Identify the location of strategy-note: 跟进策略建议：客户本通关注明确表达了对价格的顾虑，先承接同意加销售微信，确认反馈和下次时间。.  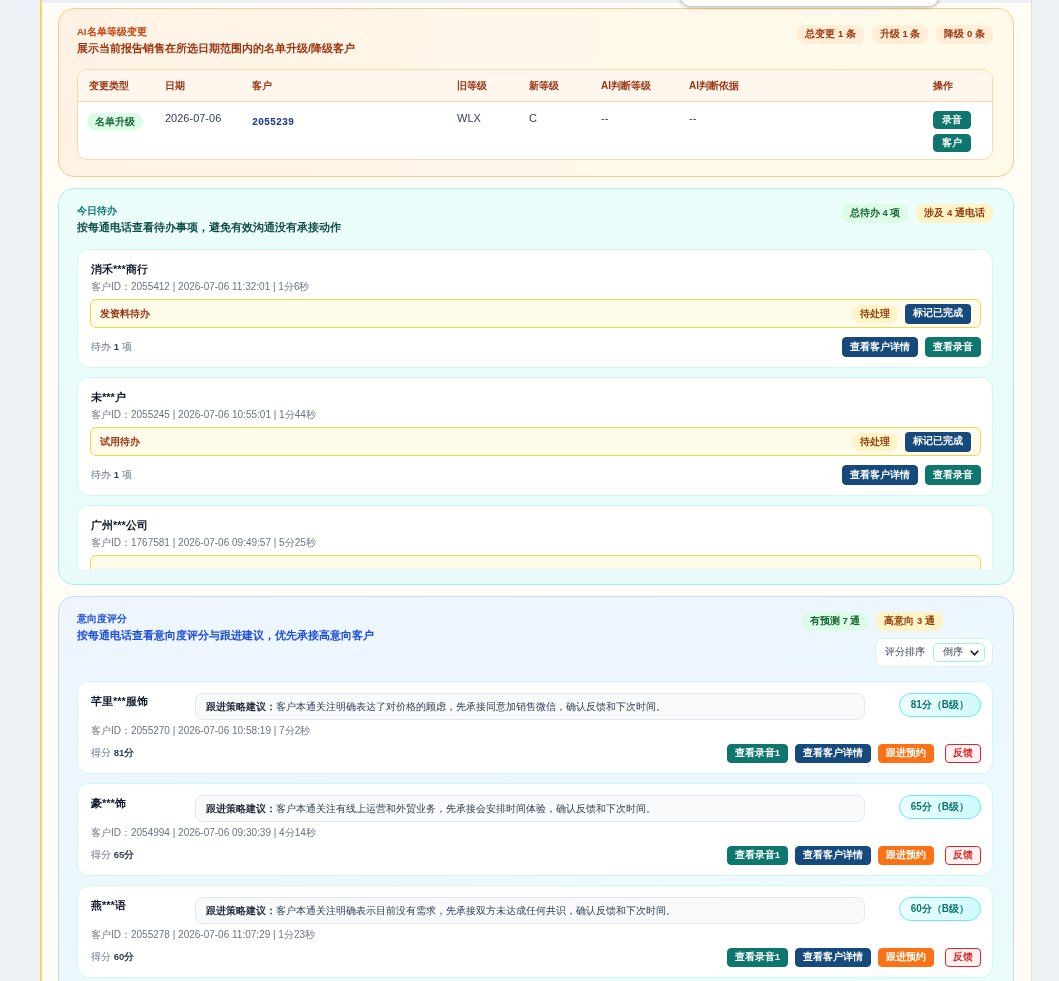
(530, 706).